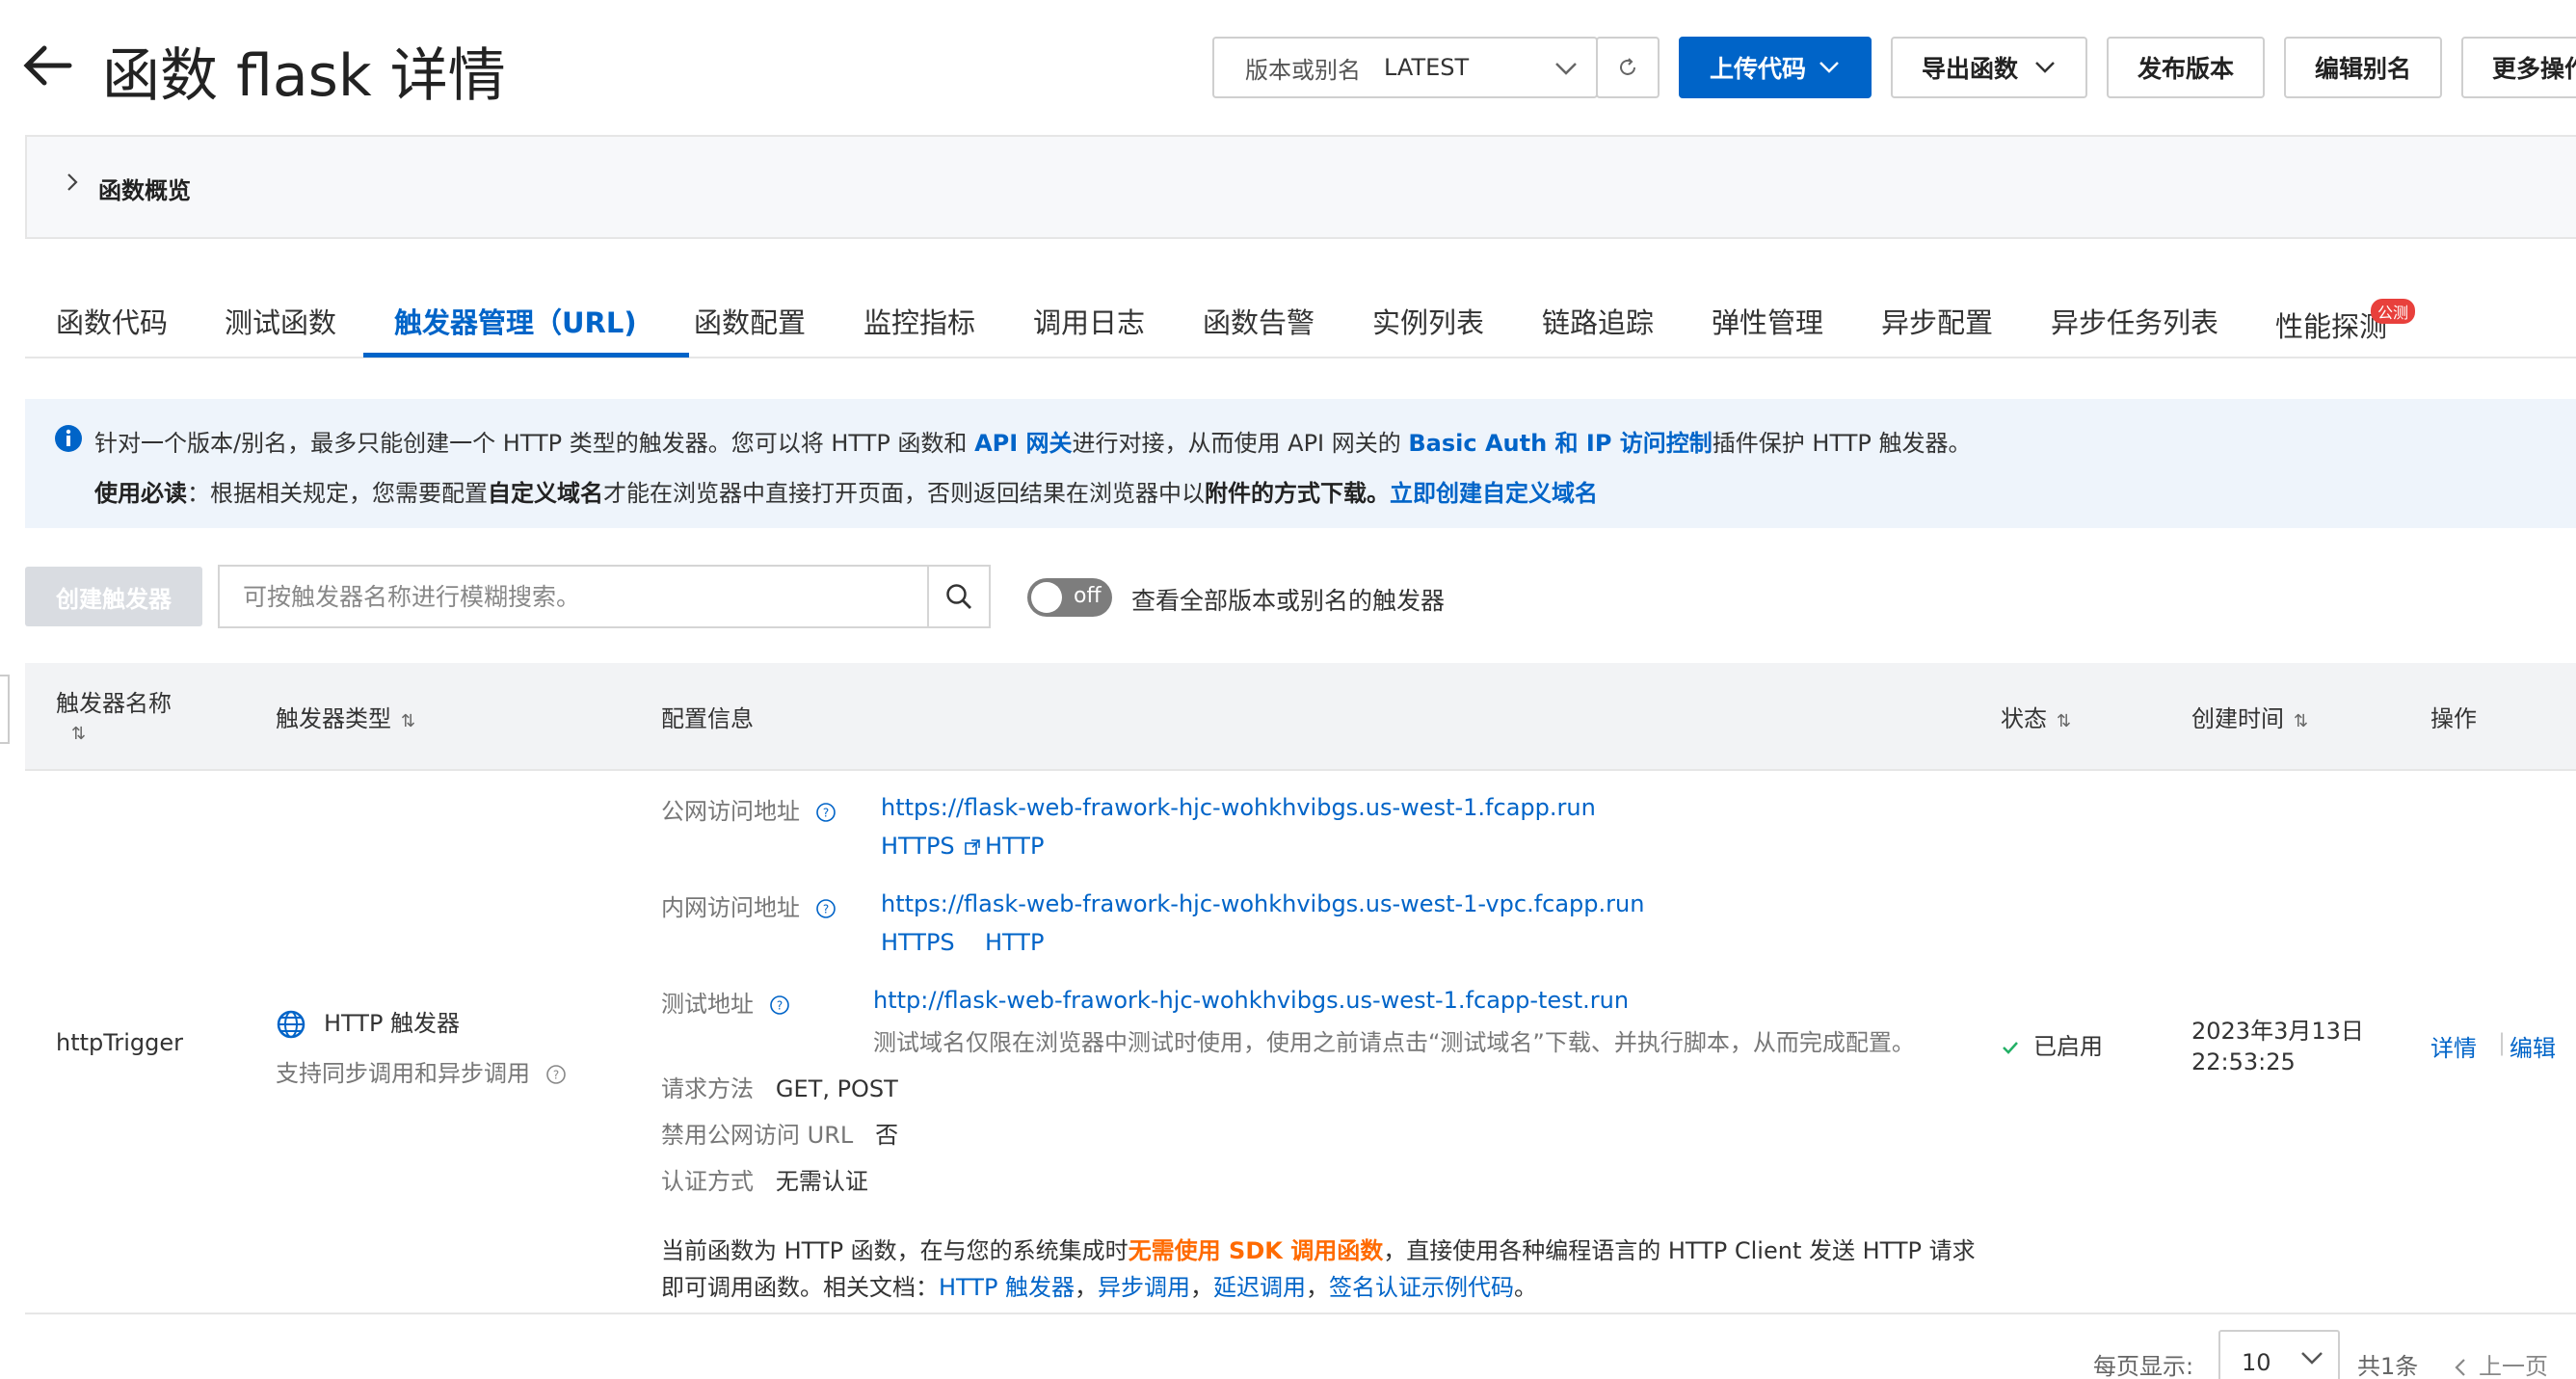  I want to click on table-header: 触发器名称 ⇅ 触发器类型 ⇅ 配置信息 状态 ⇅ 创建时间 ⇅ 操作, so click(1300, 717).